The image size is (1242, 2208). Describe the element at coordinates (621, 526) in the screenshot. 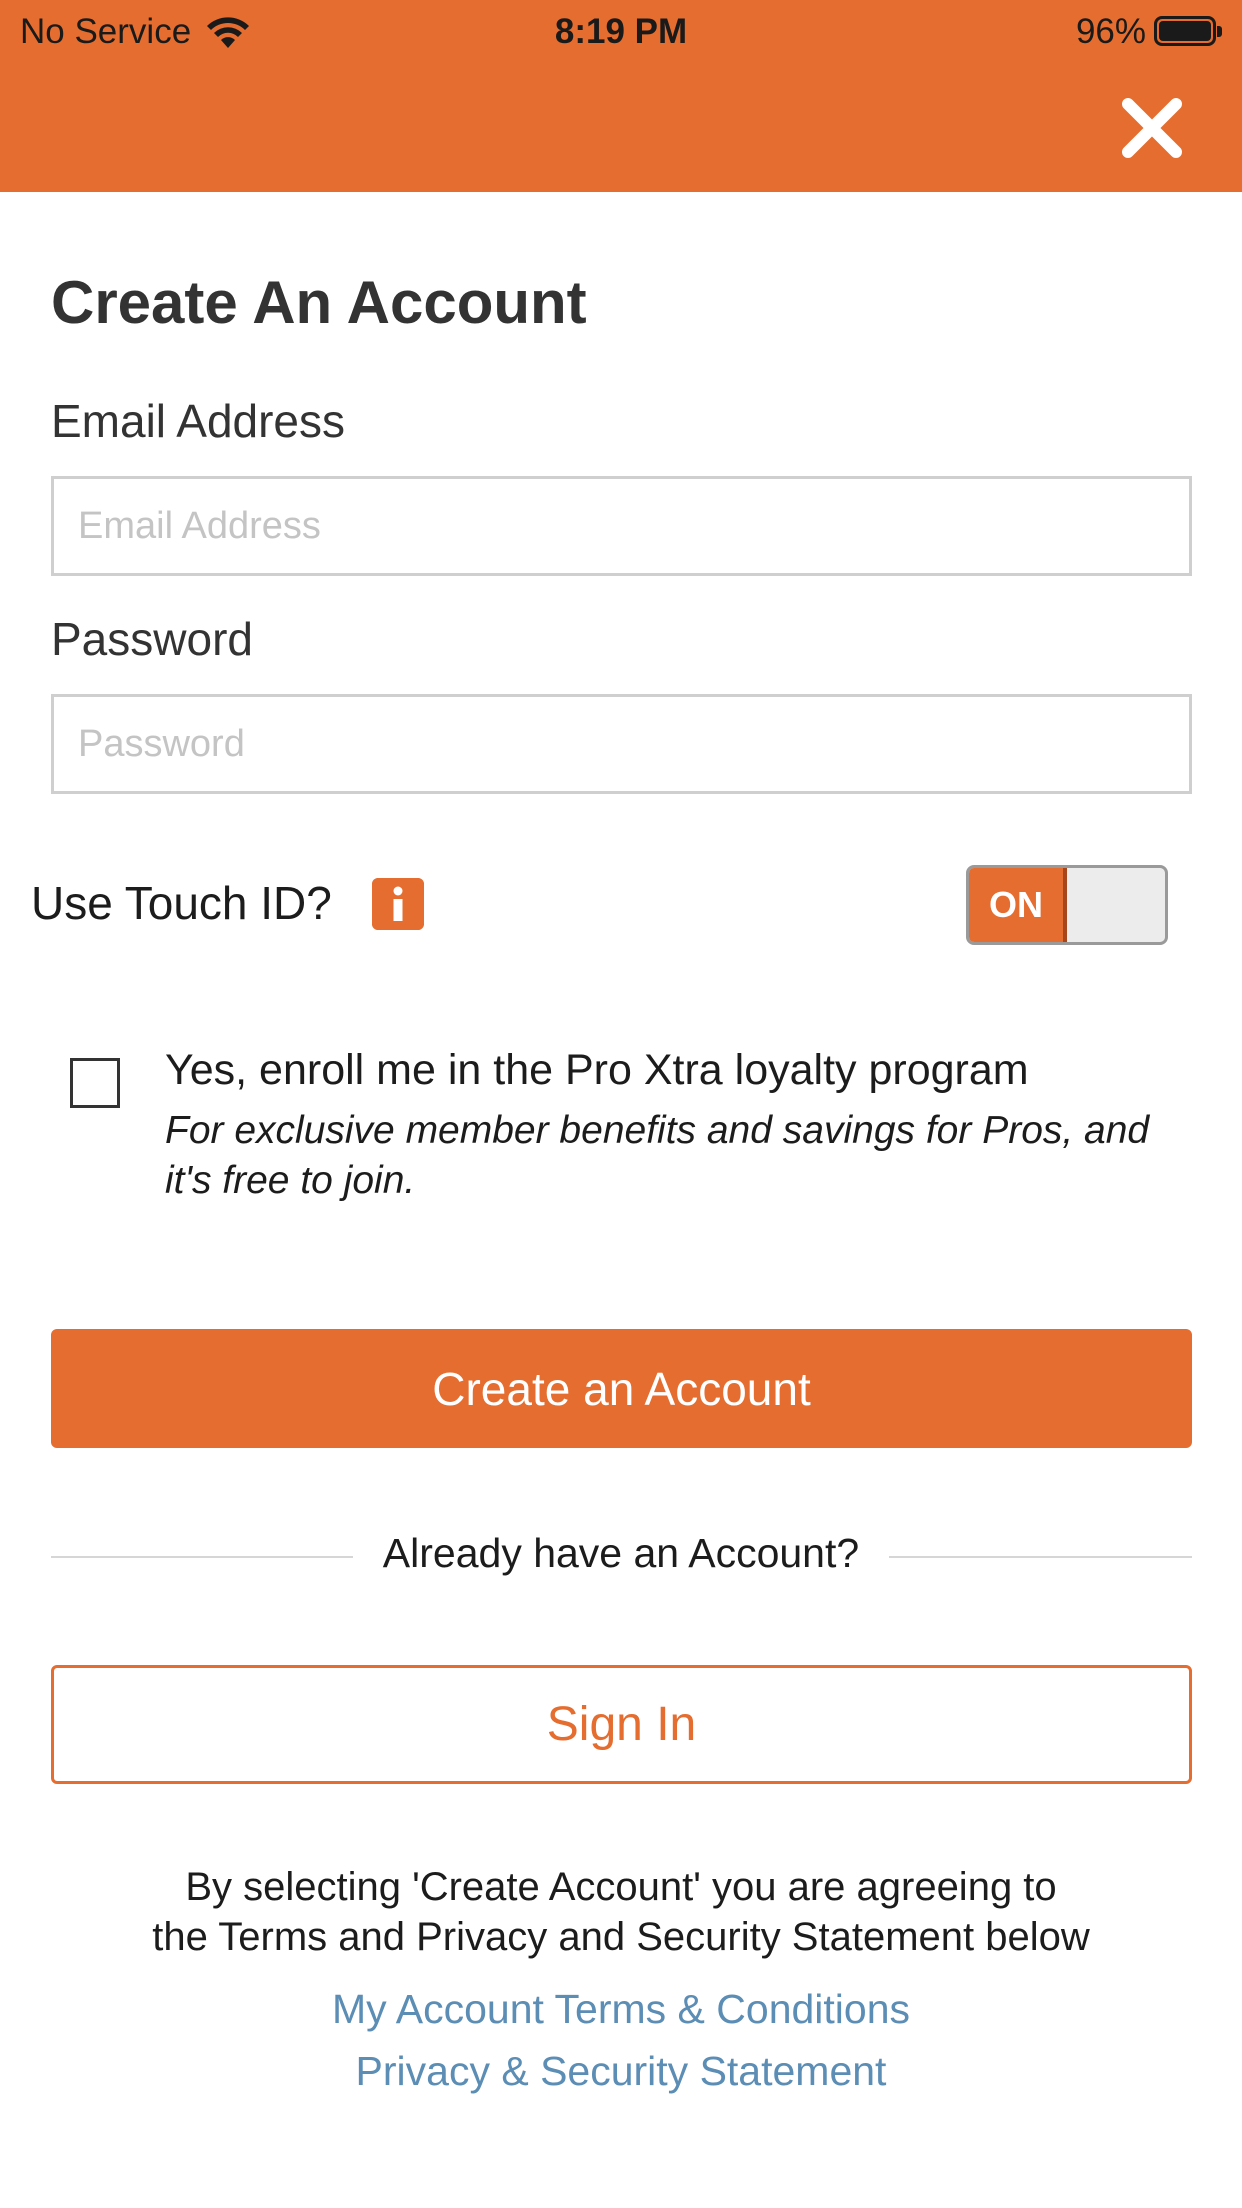

I see `email-field` at that location.